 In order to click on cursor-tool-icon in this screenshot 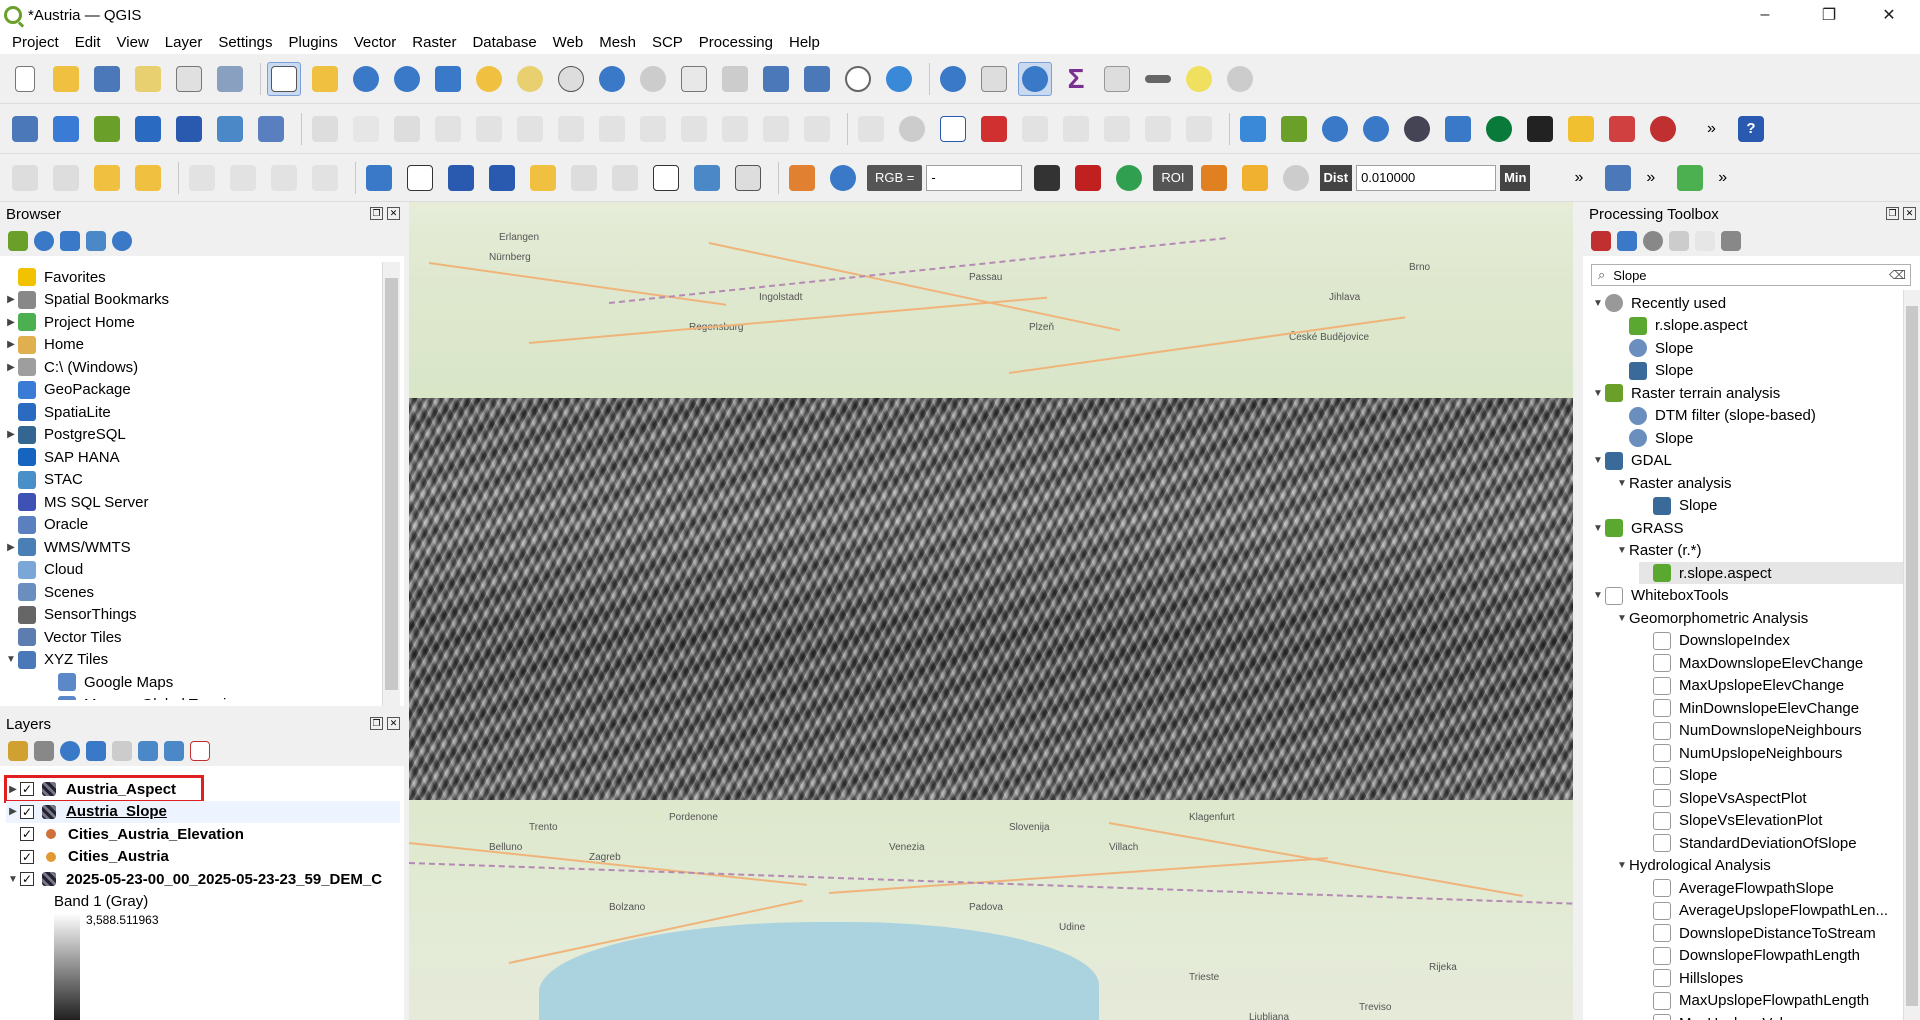, I will do `click(1622, 129)`.